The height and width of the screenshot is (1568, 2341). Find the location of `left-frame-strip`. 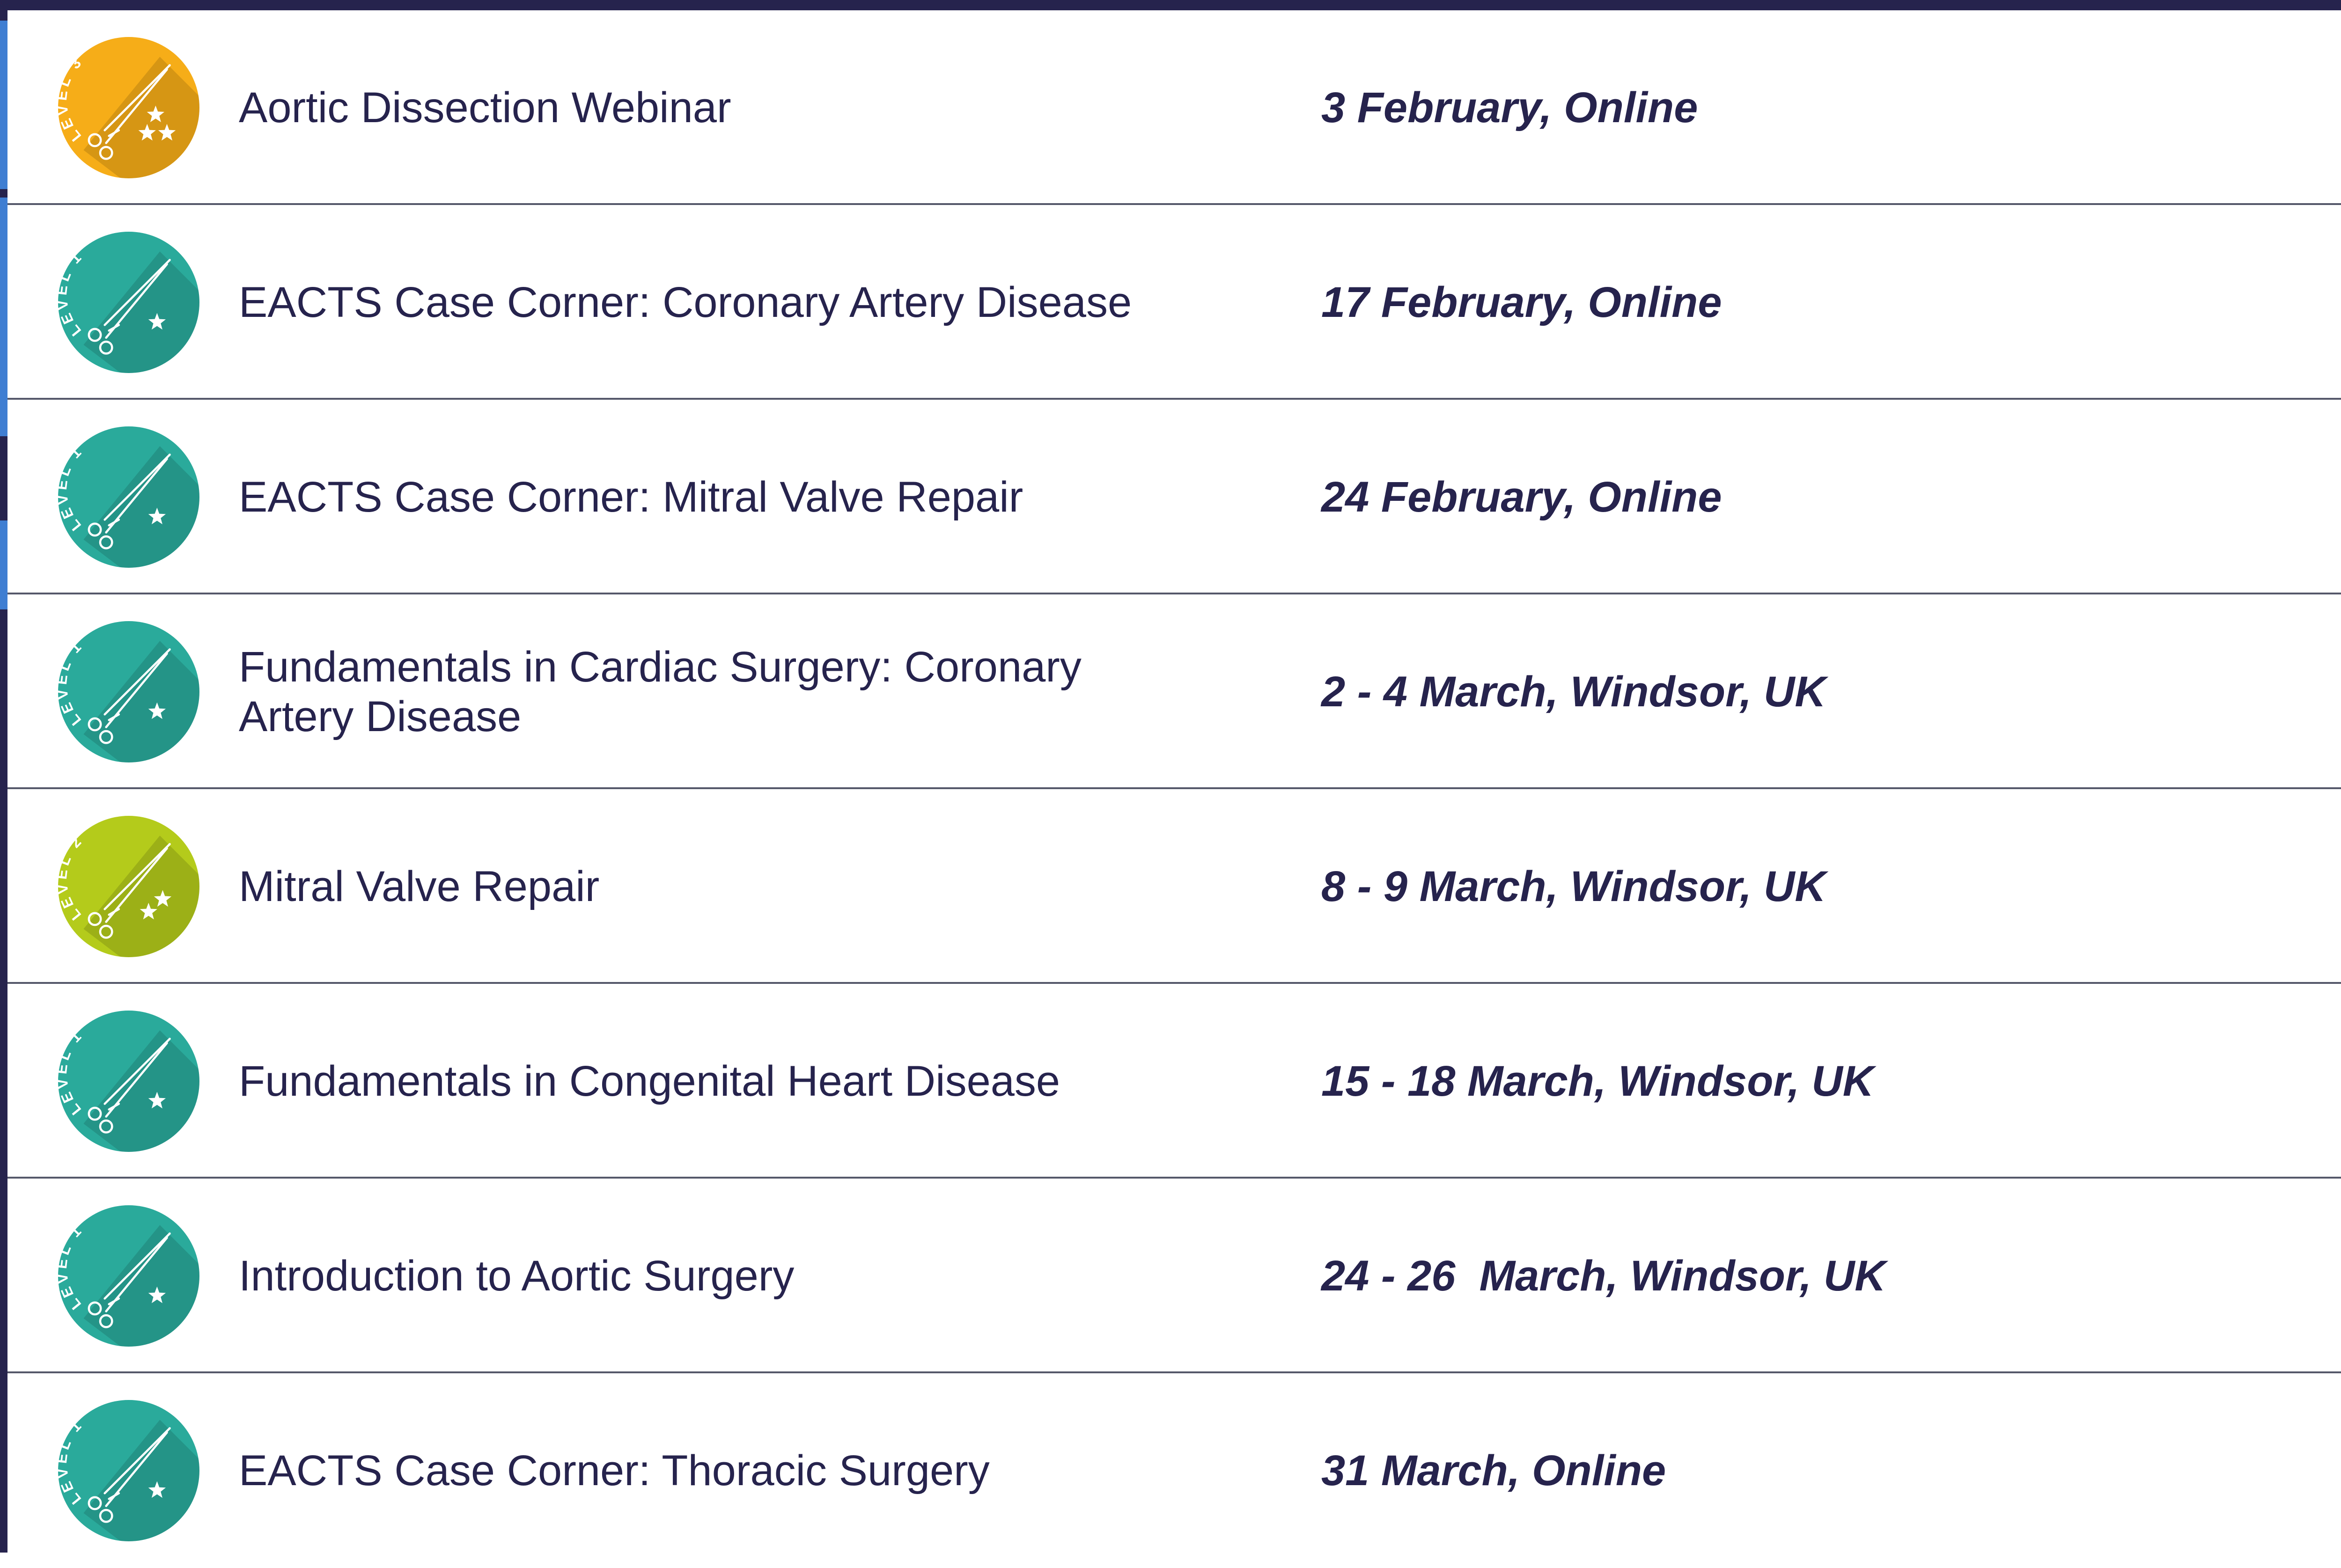

left-frame-strip is located at coordinates (3, 781).